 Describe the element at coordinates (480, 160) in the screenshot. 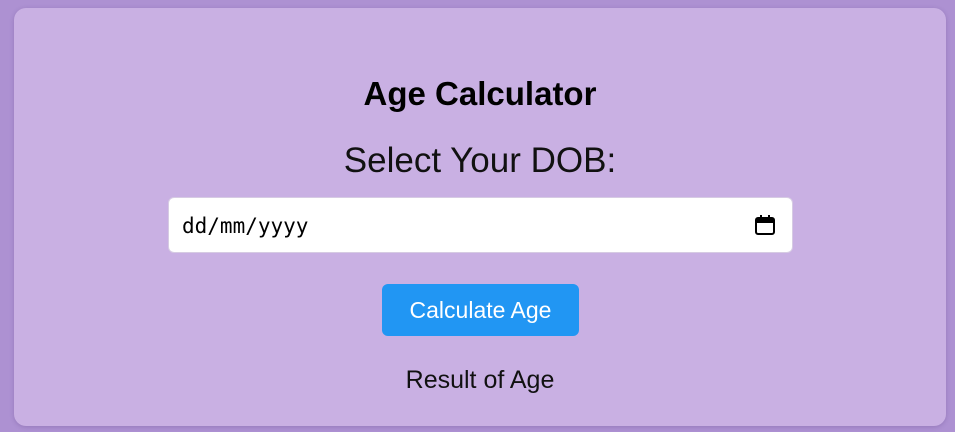

I see `dob-label: Select Your DOB:` at that location.